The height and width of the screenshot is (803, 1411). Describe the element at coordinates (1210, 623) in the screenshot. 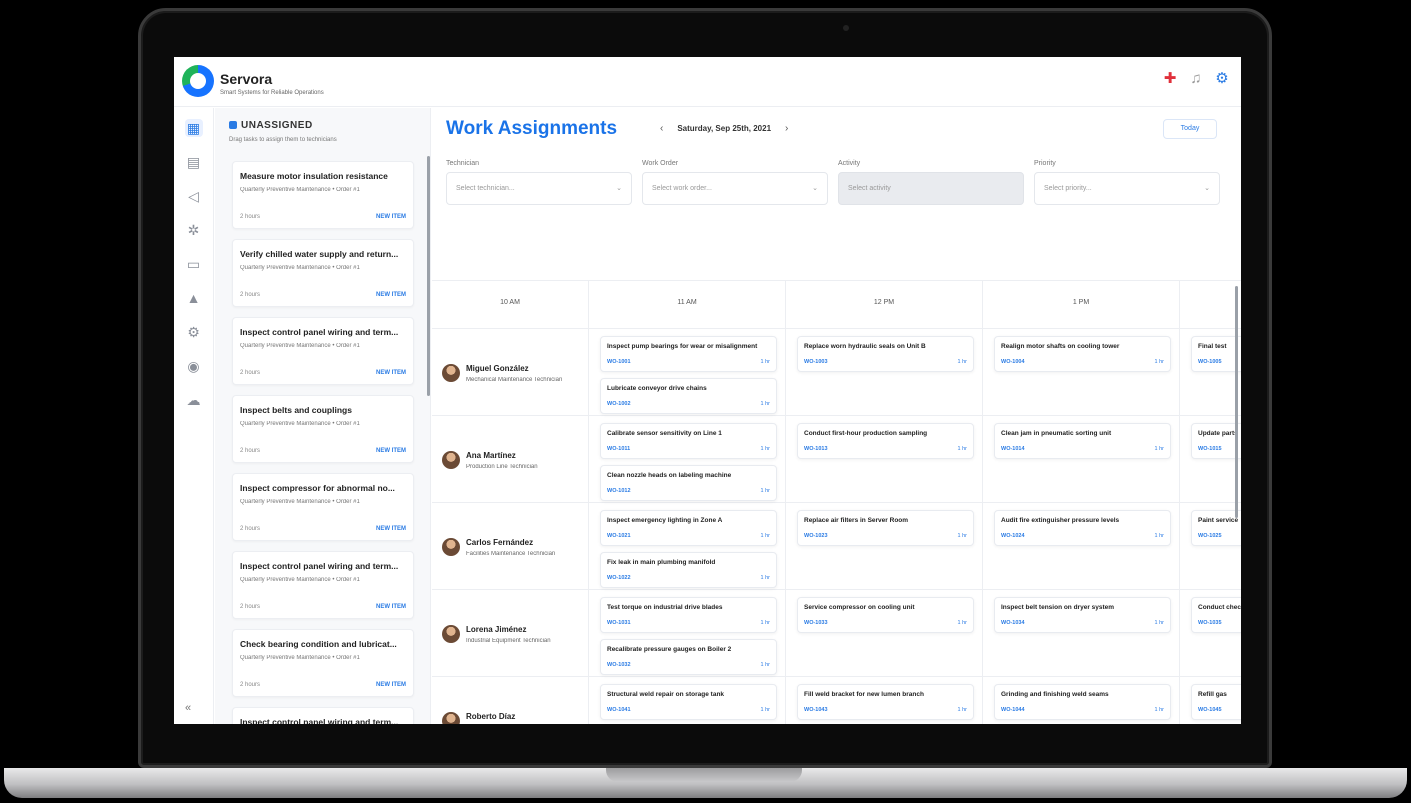

I see `task-code: WO-1035` at that location.